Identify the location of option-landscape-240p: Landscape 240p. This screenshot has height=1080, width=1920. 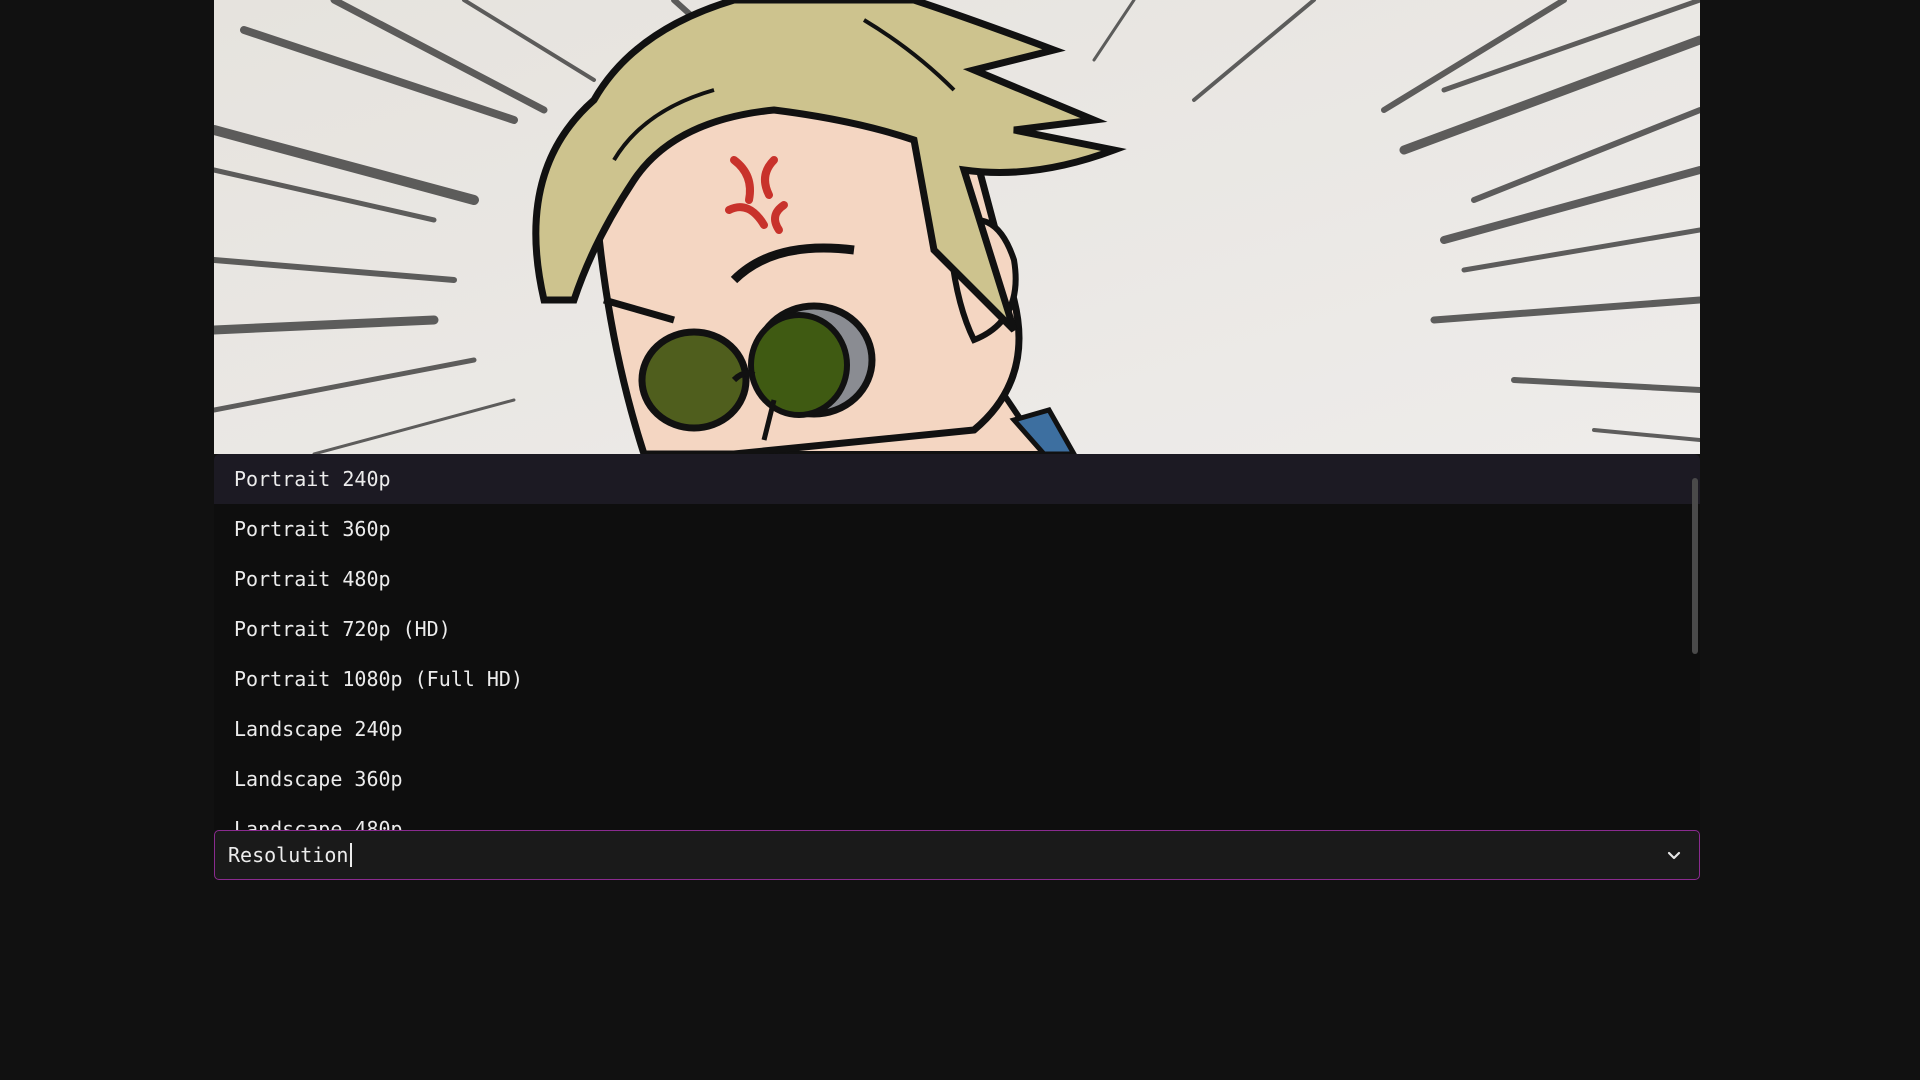
(957, 729).